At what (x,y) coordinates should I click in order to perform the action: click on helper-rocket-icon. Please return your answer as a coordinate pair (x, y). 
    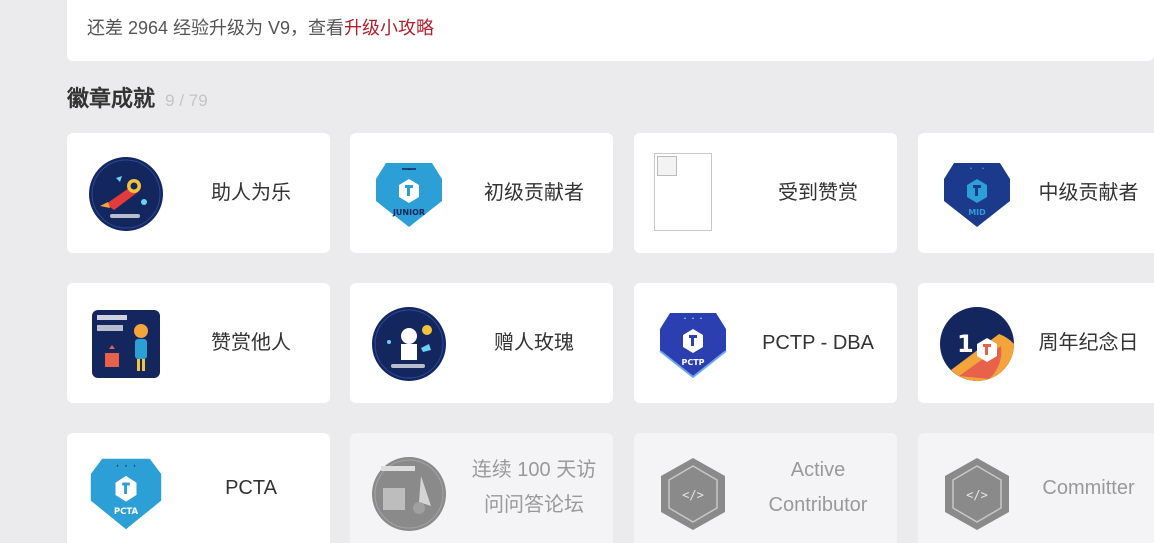
    Looking at the image, I should click on (126, 194).